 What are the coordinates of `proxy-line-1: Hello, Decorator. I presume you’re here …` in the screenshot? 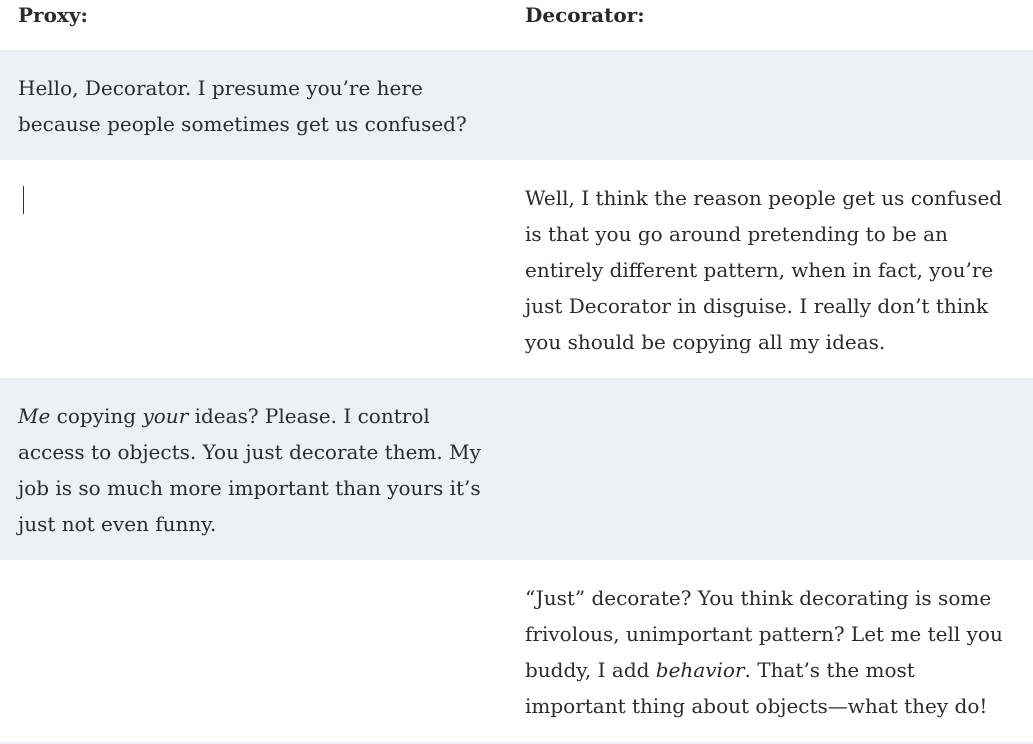 It's located at (253, 105).